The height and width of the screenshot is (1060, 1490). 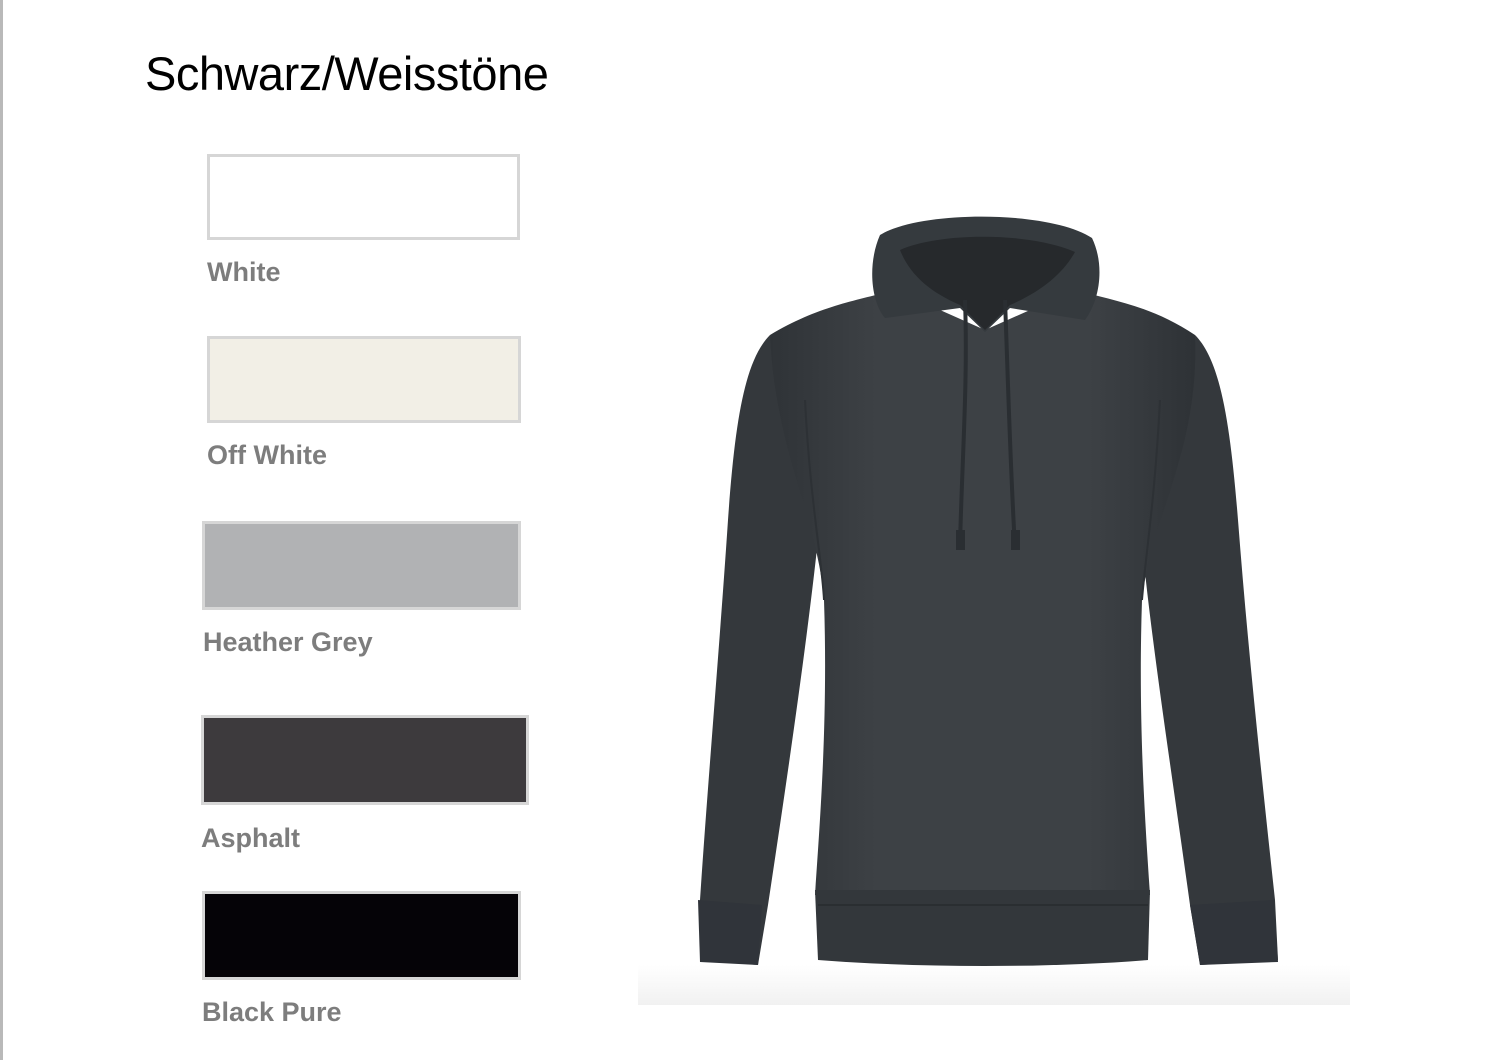 I want to click on cropped-label-top, so click(x=270, y=138).